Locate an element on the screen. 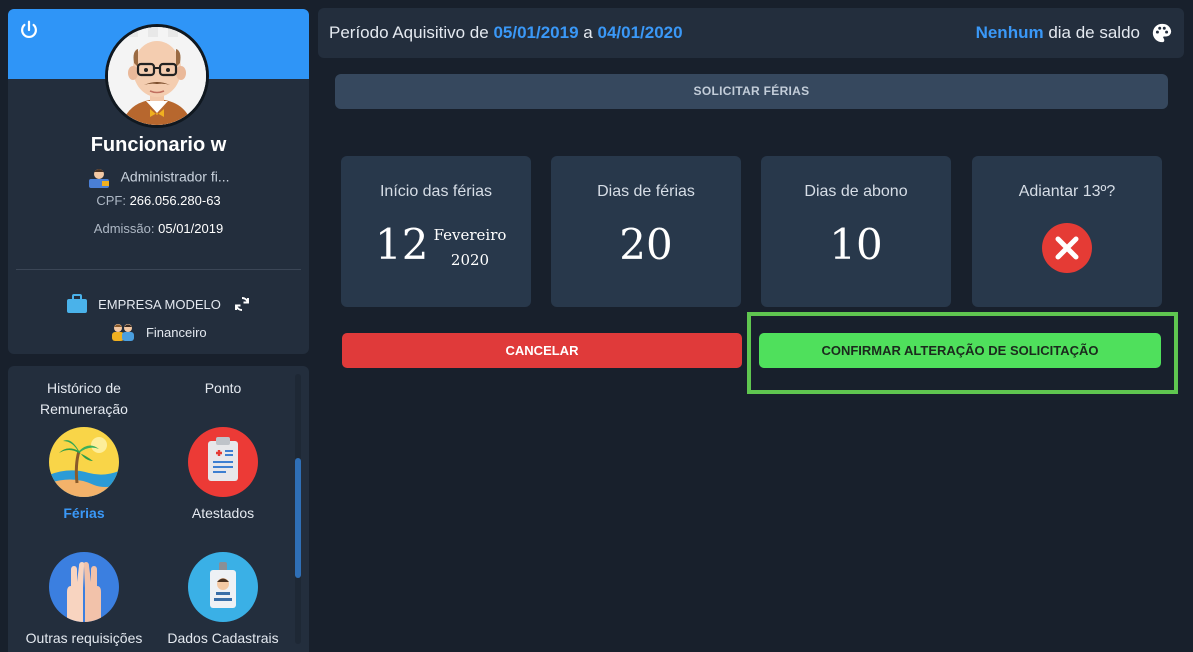  menu-item-ponto-label: Ponto is located at coordinates (223, 388).